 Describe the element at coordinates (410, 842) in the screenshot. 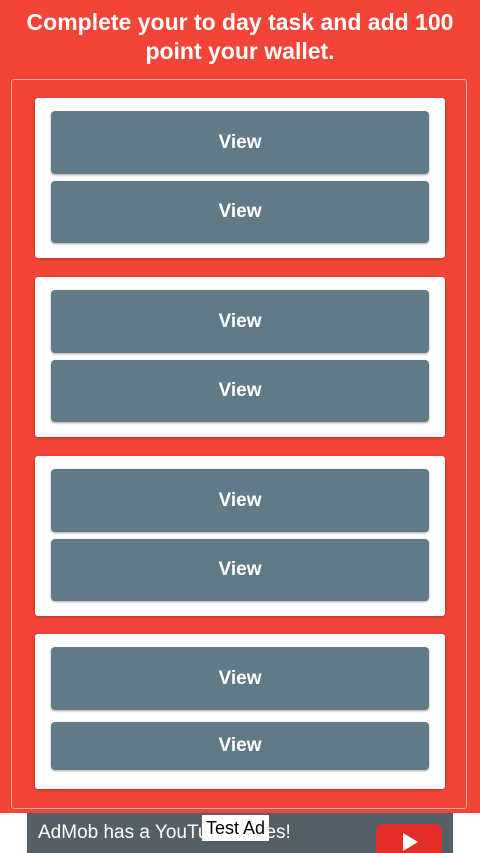

I see `play-triangle-icon` at that location.